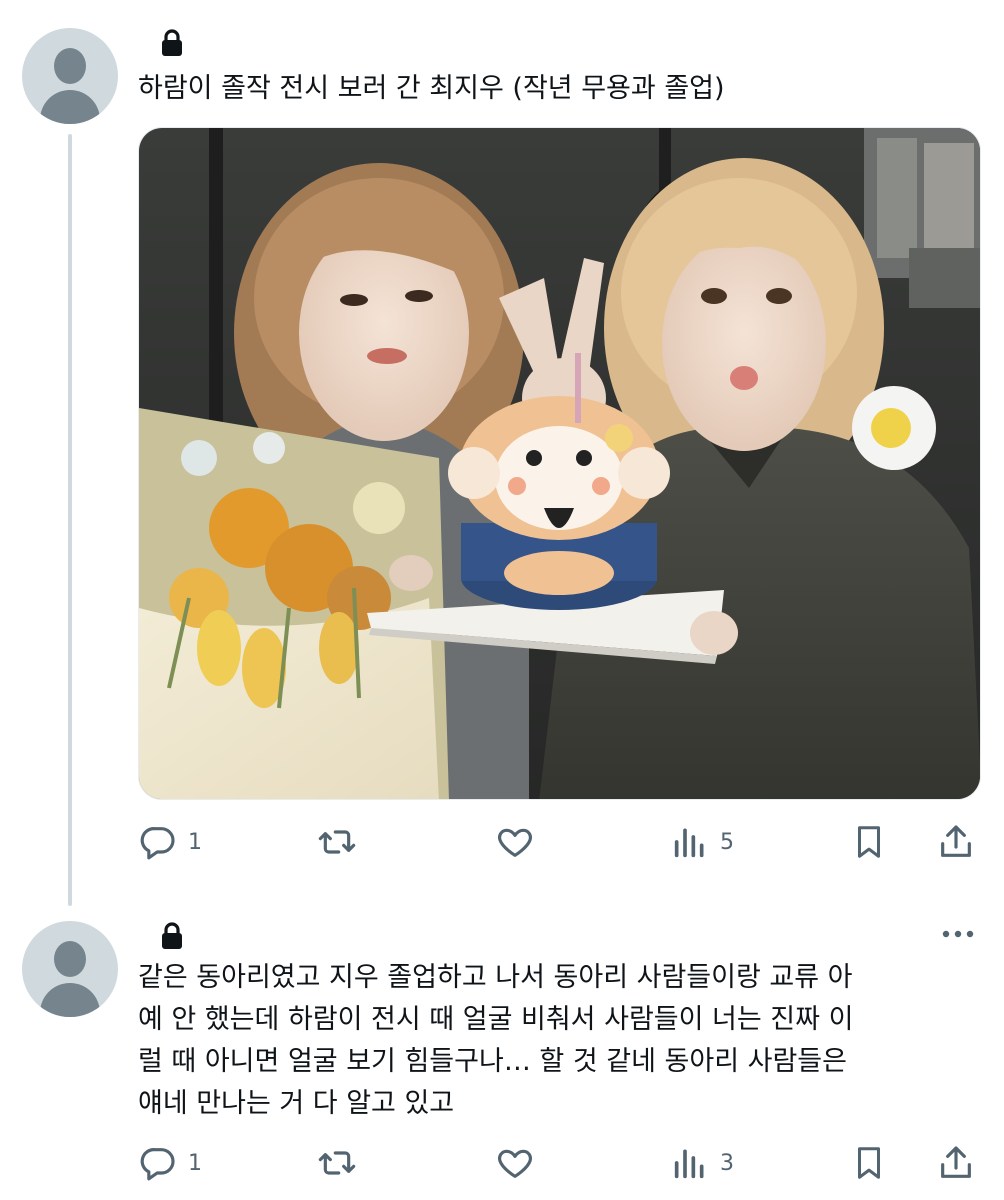 Image resolution: width=1004 pixels, height=1200 pixels. I want to click on views-button: 3, so click(702, 1163).